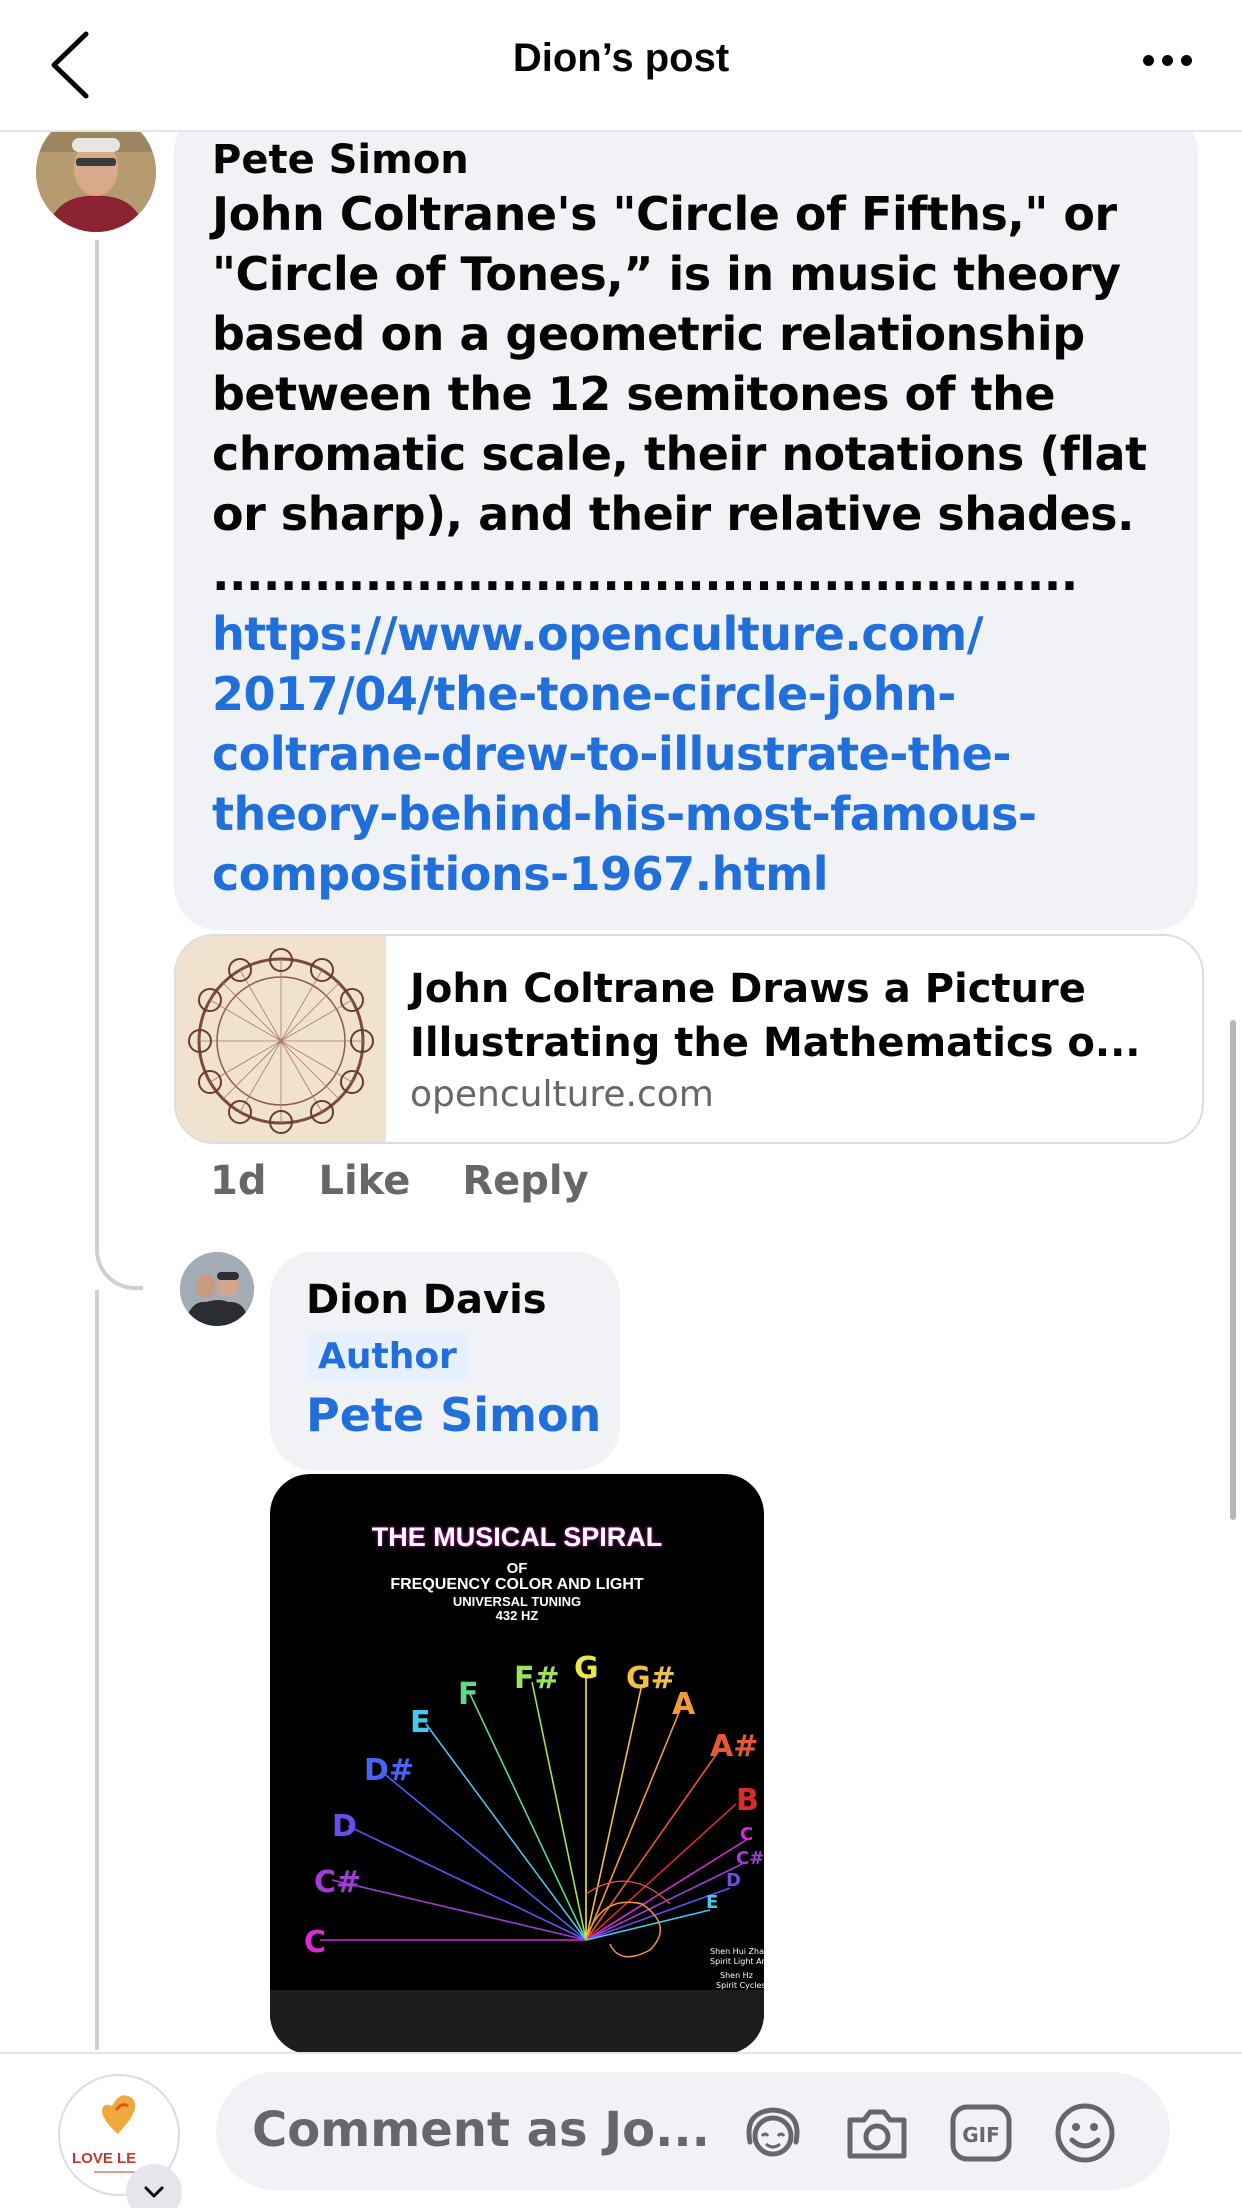 The height and width of the screenshot is (2208, 1242). I want to click on reply-bubble: Dion Davis Author Pete Simon, so click(445, 1361).